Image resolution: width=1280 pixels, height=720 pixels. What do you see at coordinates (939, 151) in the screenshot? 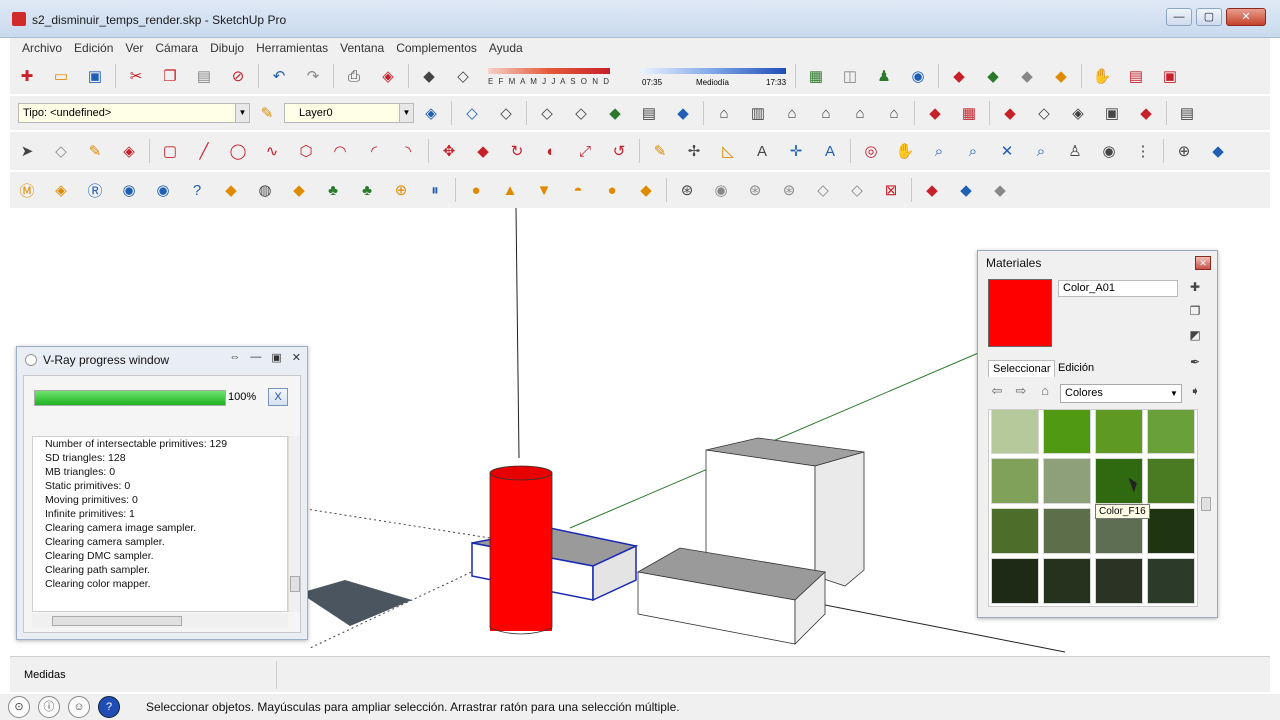
I see `zoom-icon: ⌕` at bounding box center [939, 151].